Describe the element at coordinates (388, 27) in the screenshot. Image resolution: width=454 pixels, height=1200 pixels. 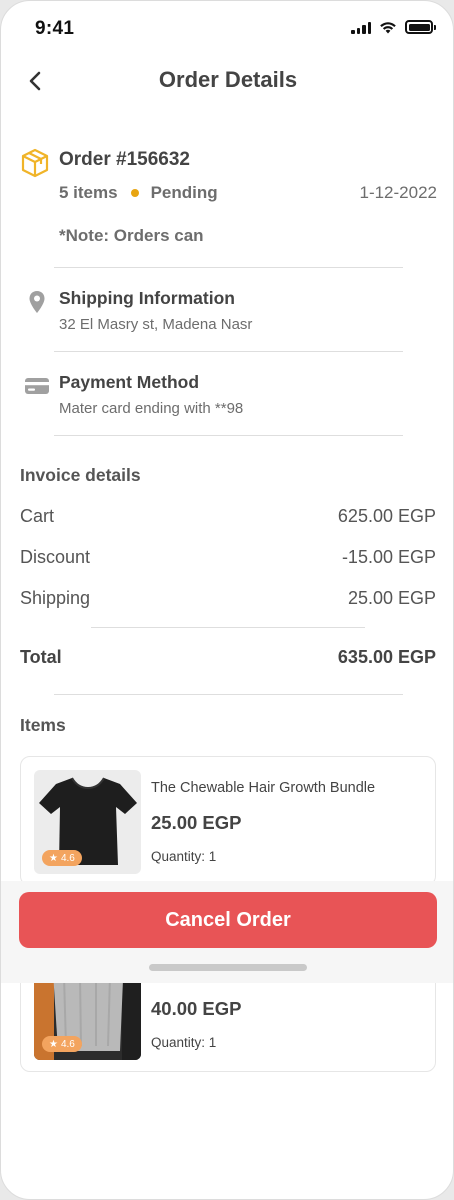
I see `wifi-icon` at that location.